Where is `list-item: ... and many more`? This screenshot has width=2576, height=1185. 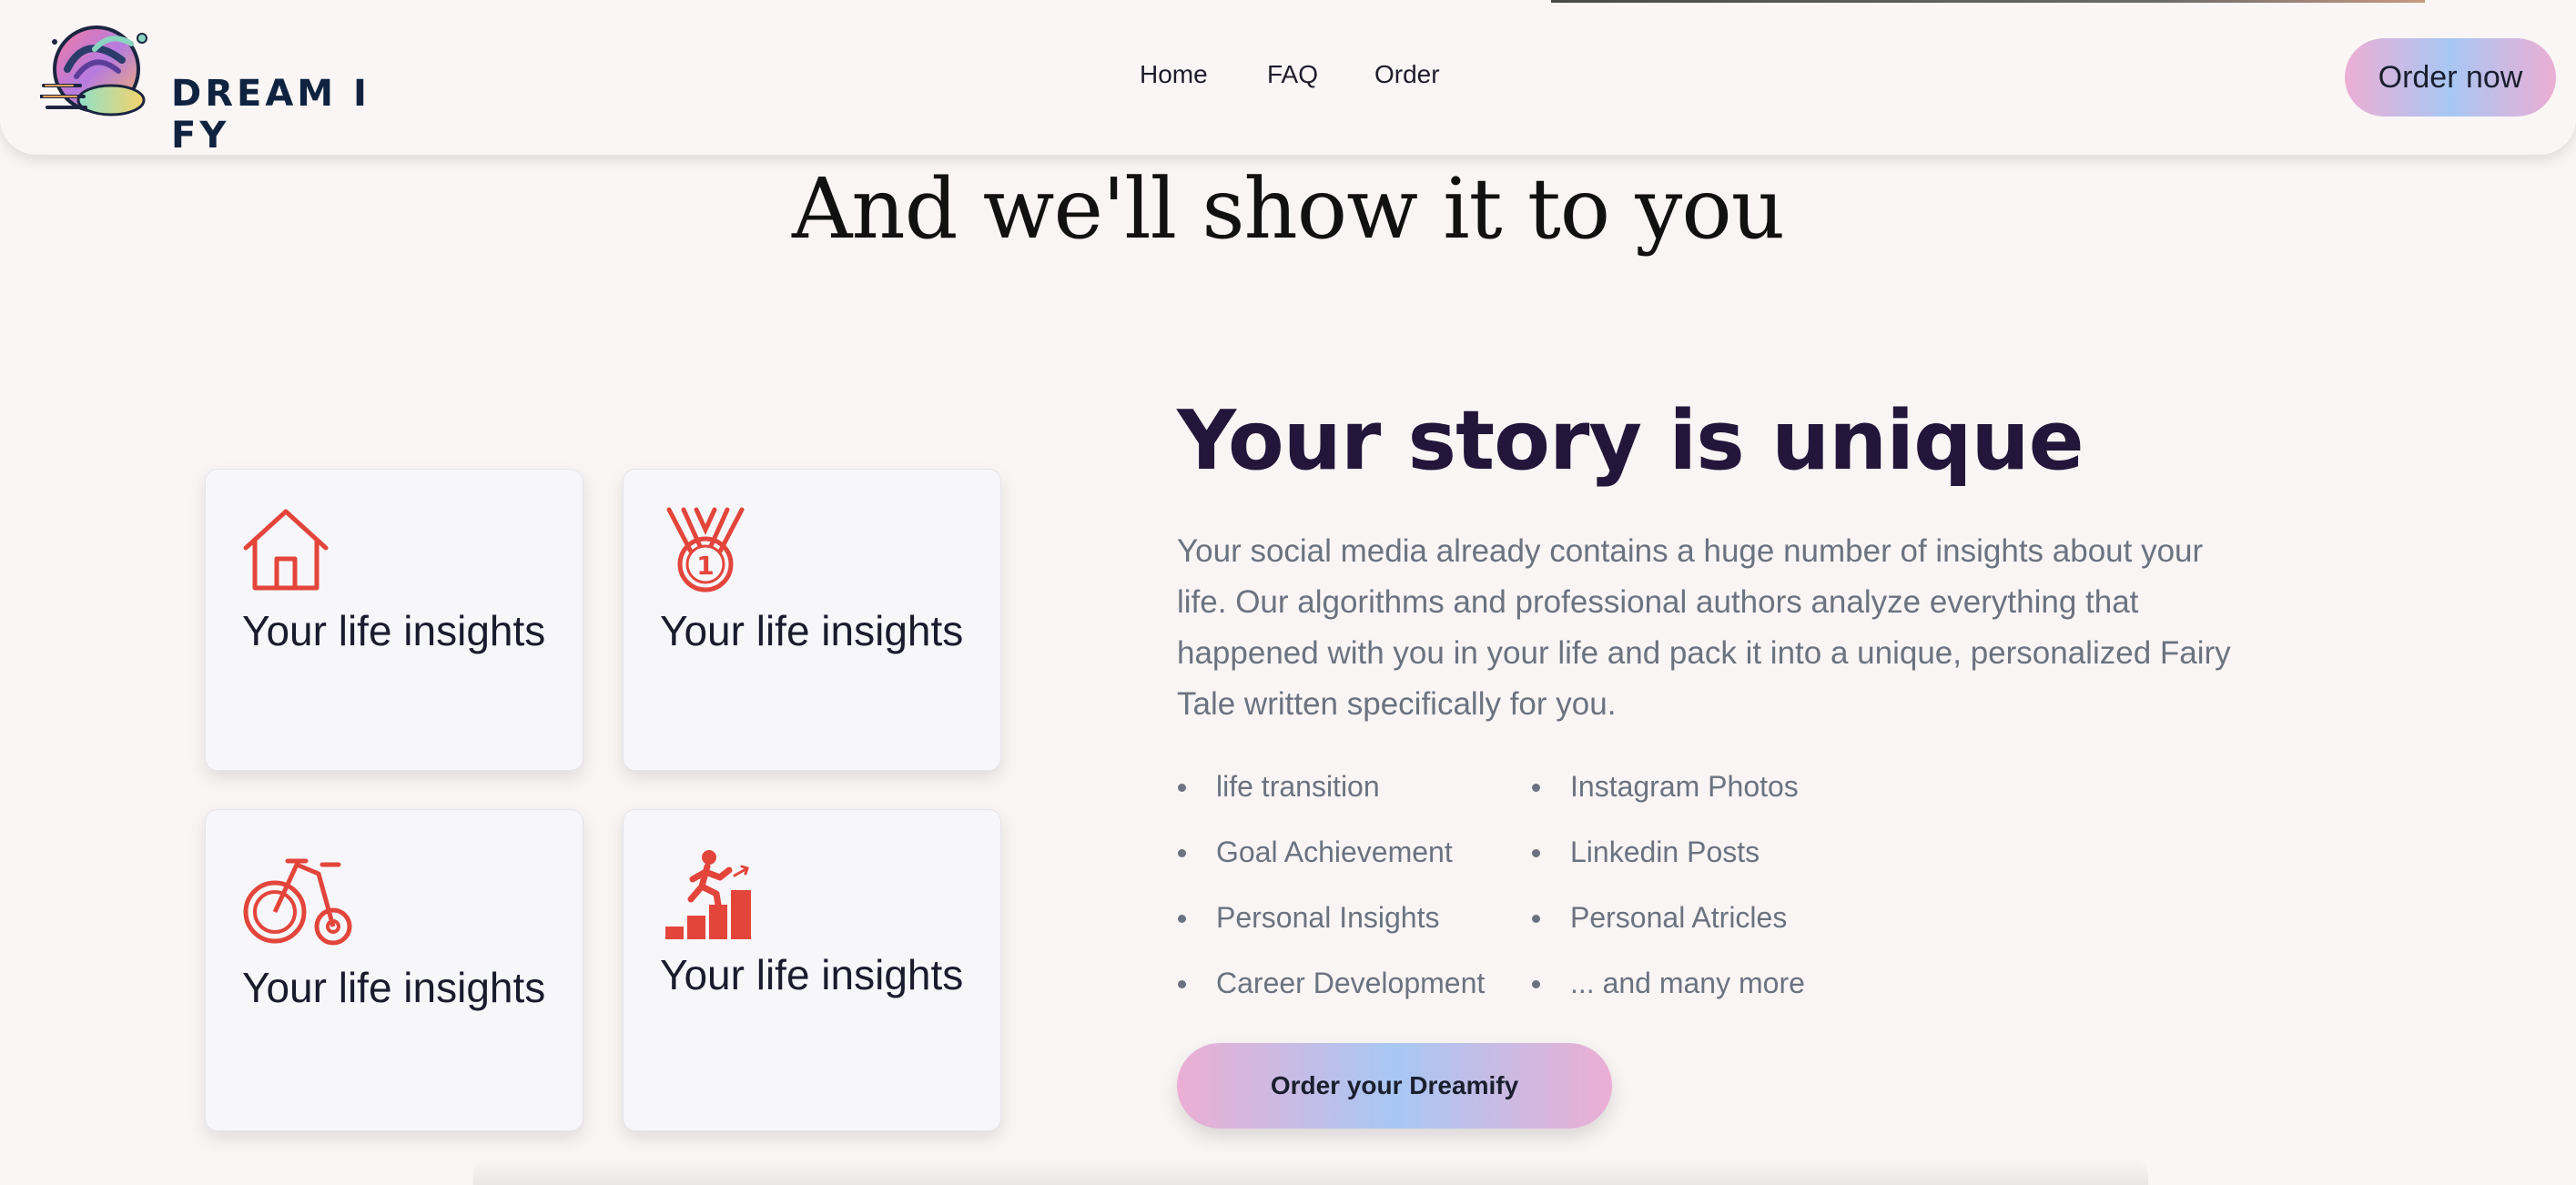
list-item: ... and many more is located at coordinates (1668, 983).